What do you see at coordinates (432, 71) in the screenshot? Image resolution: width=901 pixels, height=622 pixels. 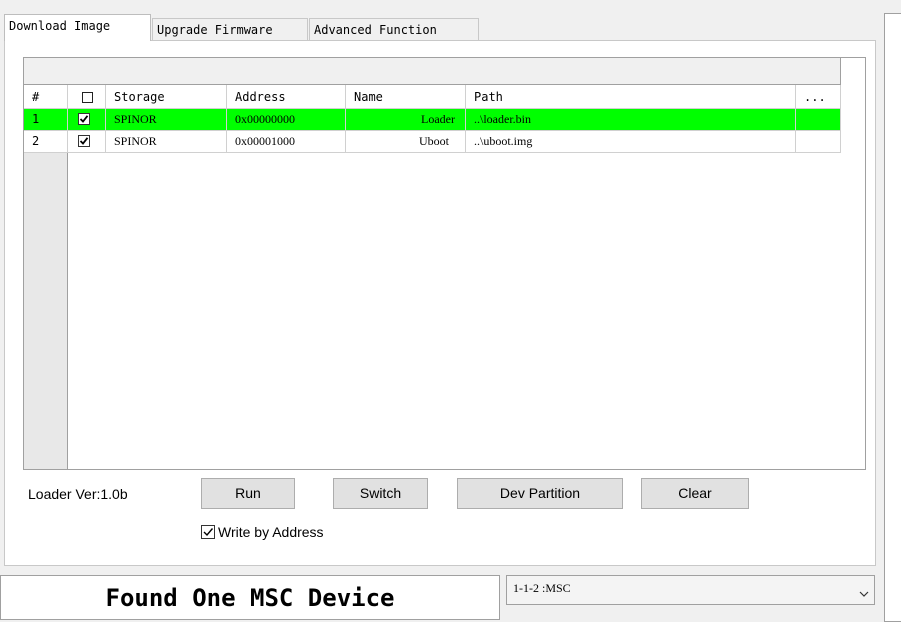 I see `table-top-bar` at bounding box center [432, 71].